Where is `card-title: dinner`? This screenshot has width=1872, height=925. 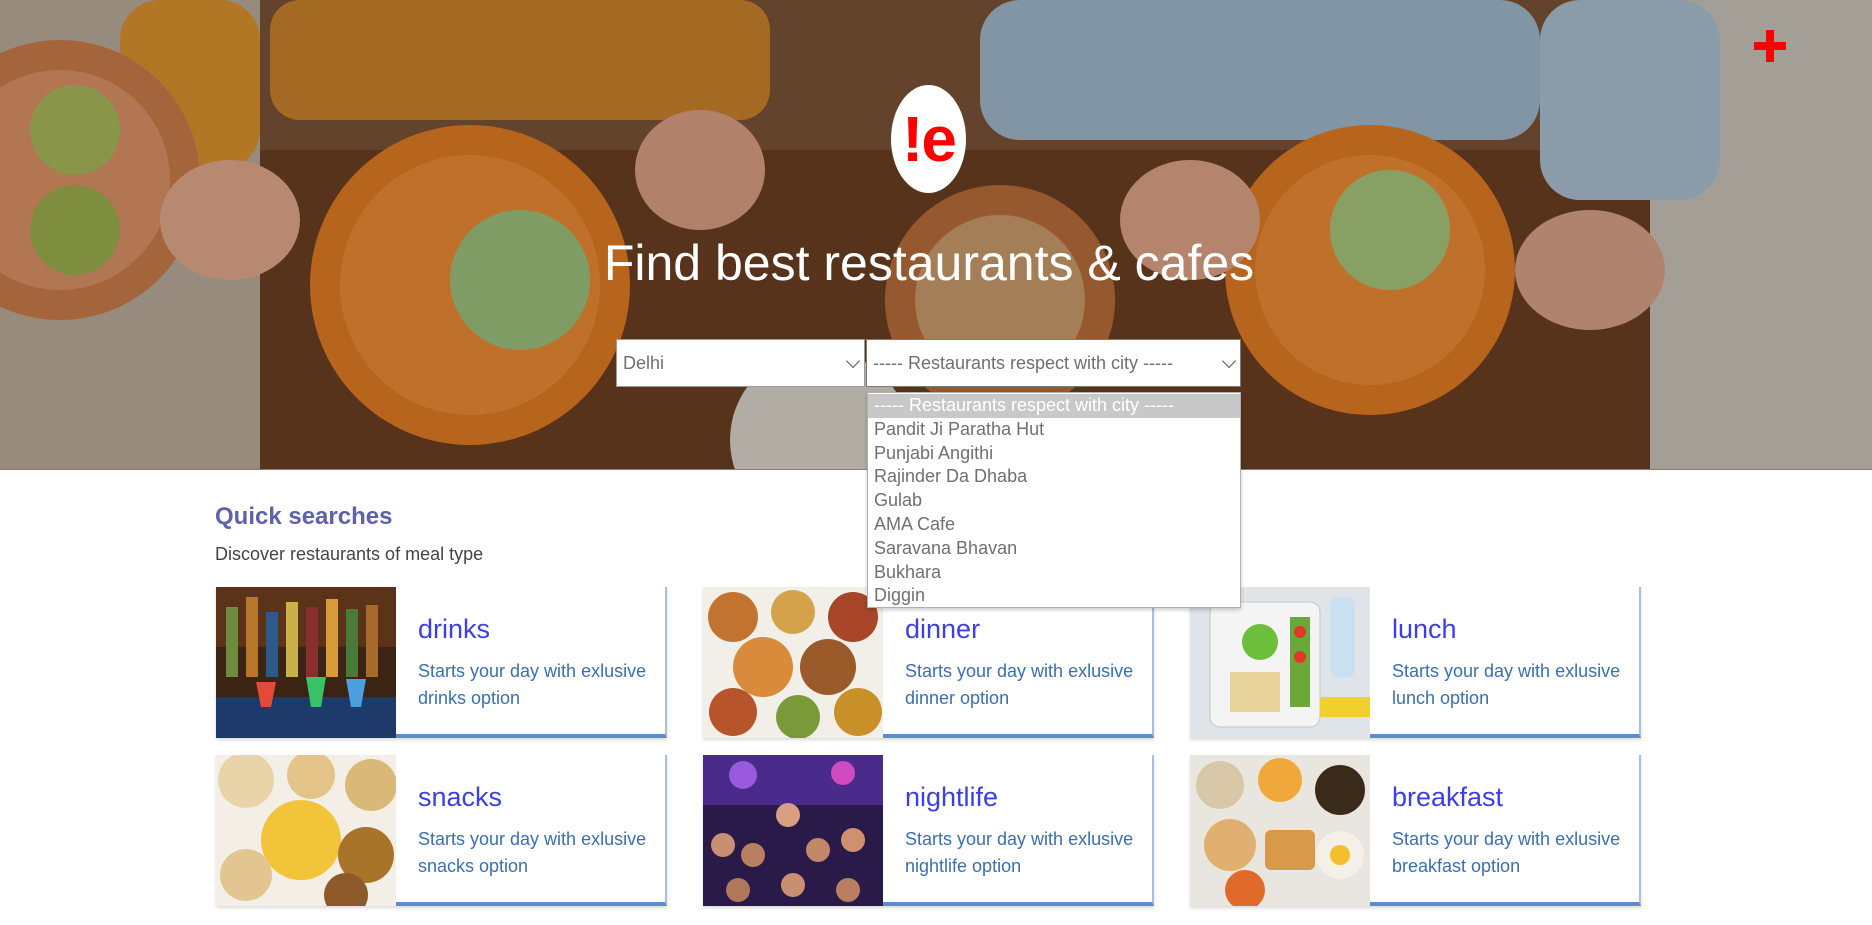
card-title: dinner is located at coordinates (942, 629).